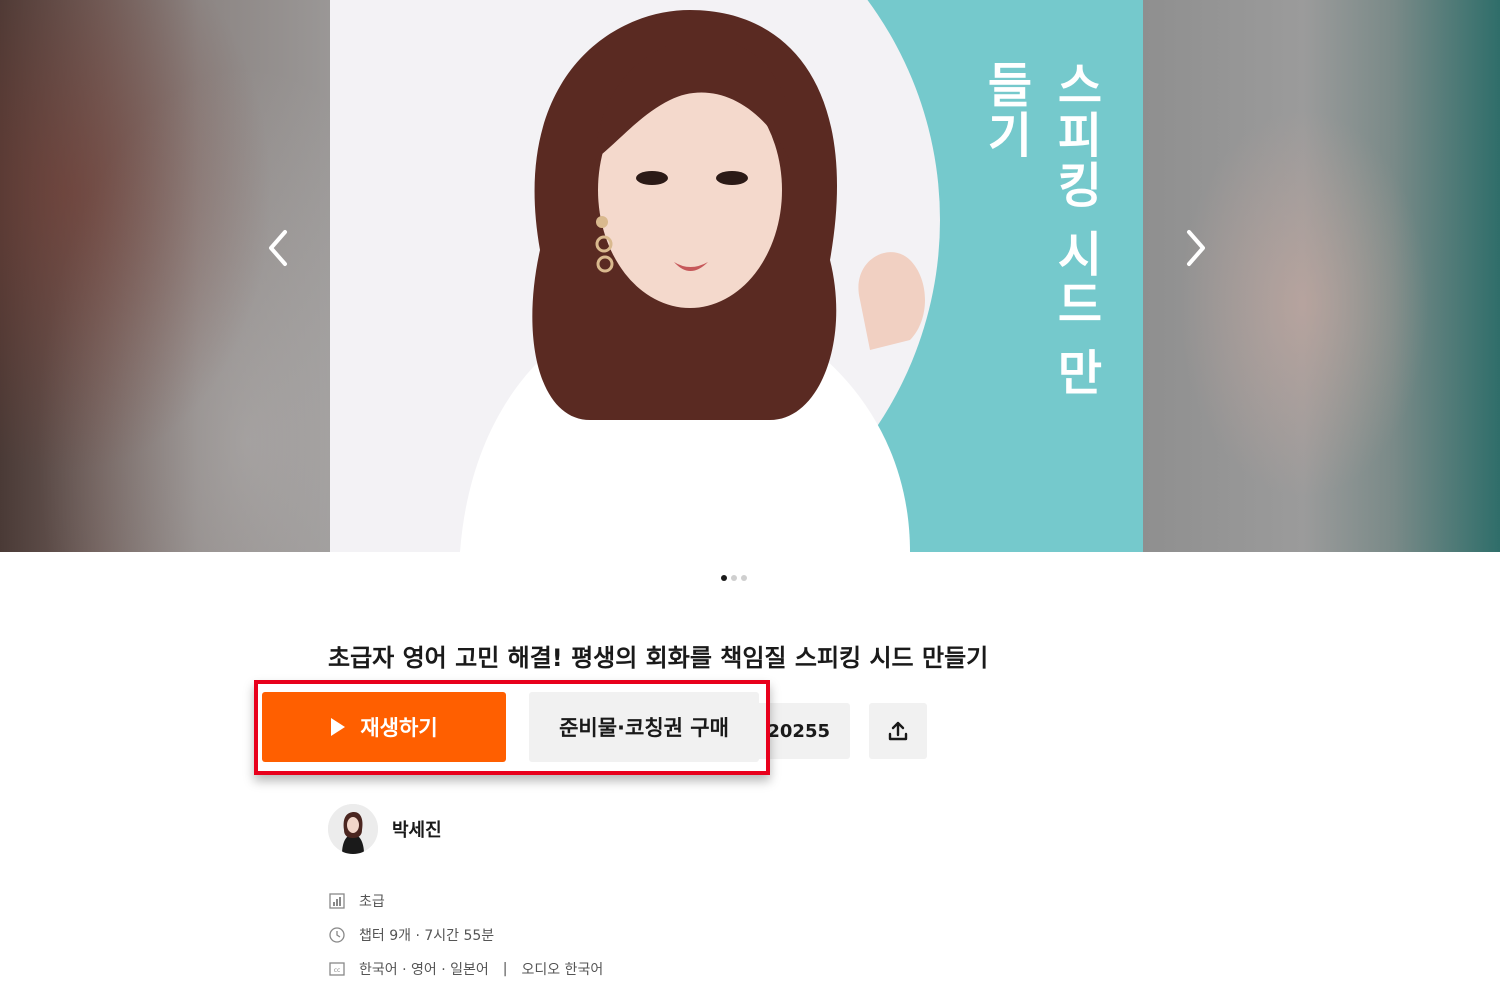  Describe the element at coordinates (658, 658) in the screenshot. I see `course-title: 초급자 영어 고민 해결! 평생의 회화를 책임질 스피킹 시드 만들기` at that location.